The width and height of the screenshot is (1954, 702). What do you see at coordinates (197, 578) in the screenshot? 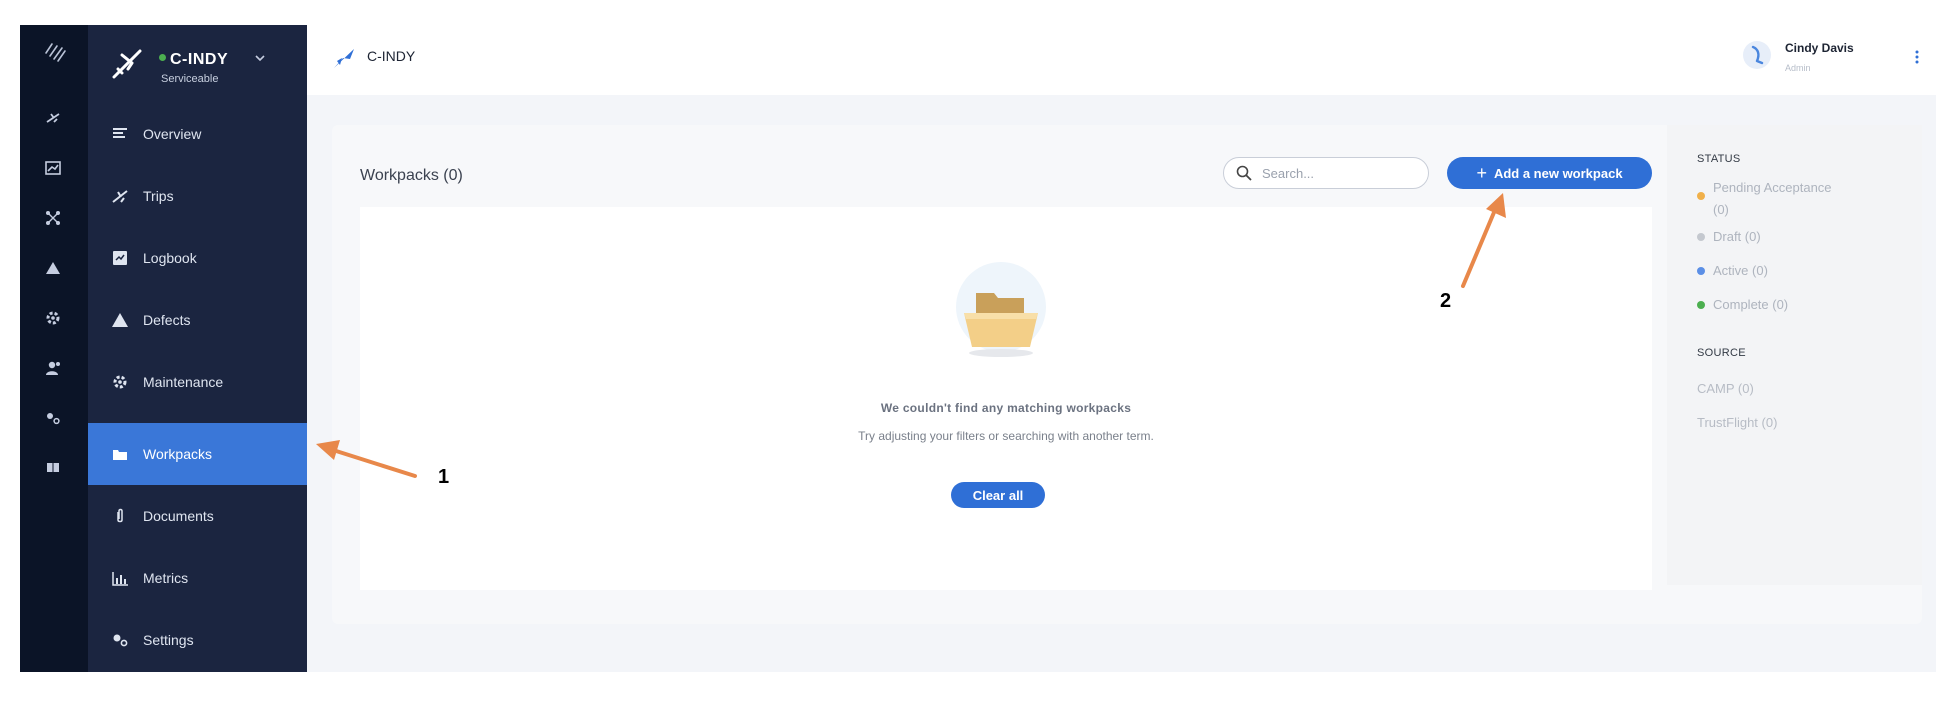
I see `sidebar-item-metrics: Metrics` at bounding box center [197, 578].